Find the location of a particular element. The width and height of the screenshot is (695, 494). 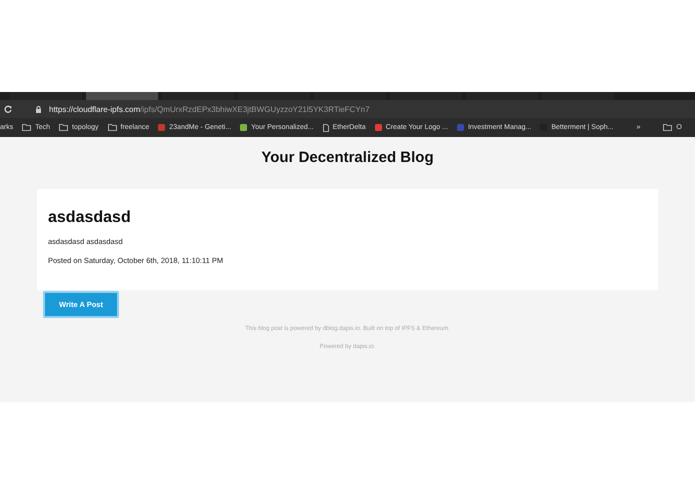

post-title: asdasdasd is located at coordinates (89, 218).